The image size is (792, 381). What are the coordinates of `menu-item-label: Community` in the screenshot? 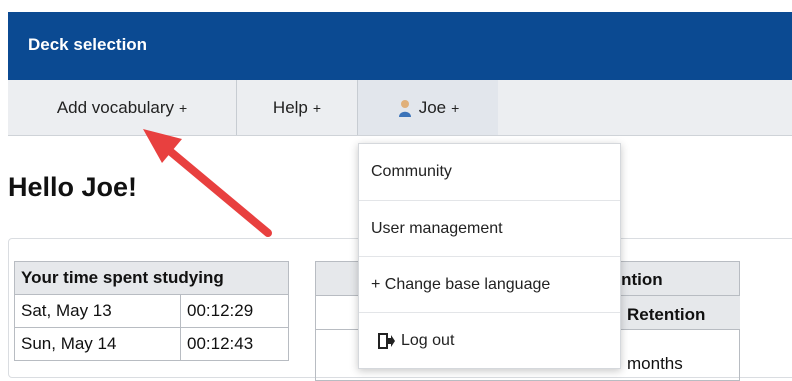 It's located at (411, 171).